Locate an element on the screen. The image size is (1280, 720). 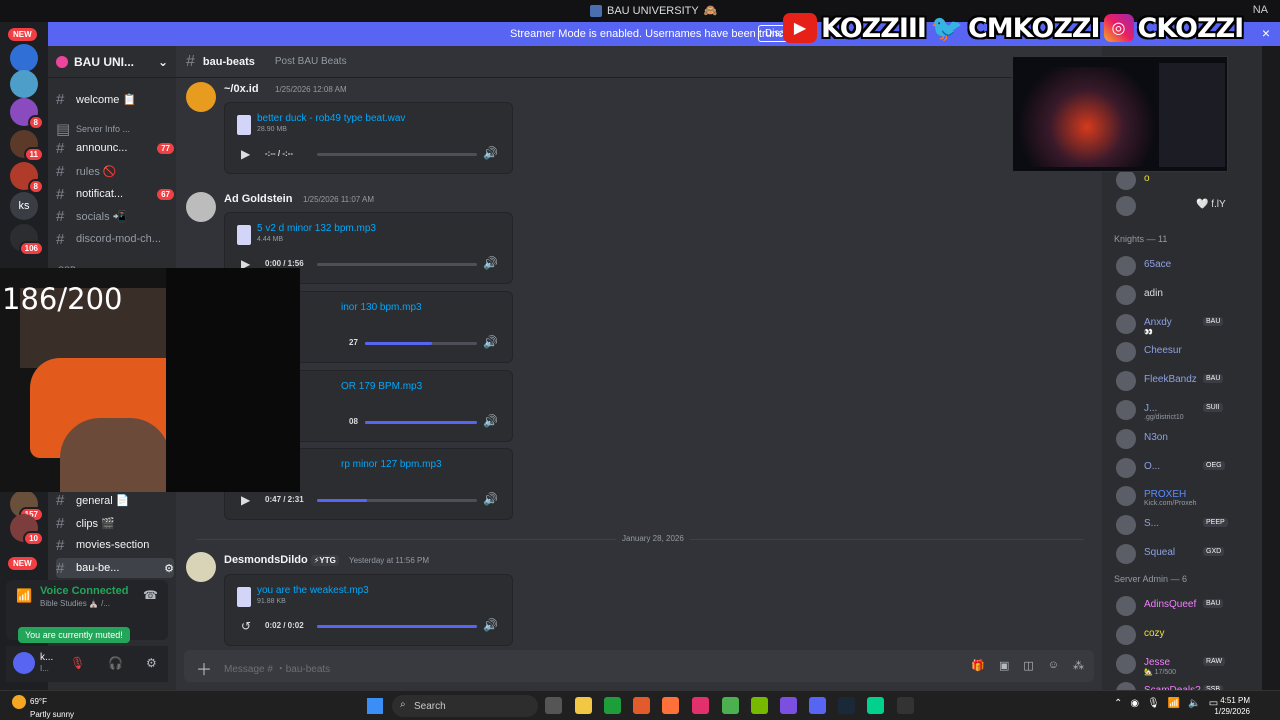
gif-icon: ▣ is located at coordinates (1004, 665).